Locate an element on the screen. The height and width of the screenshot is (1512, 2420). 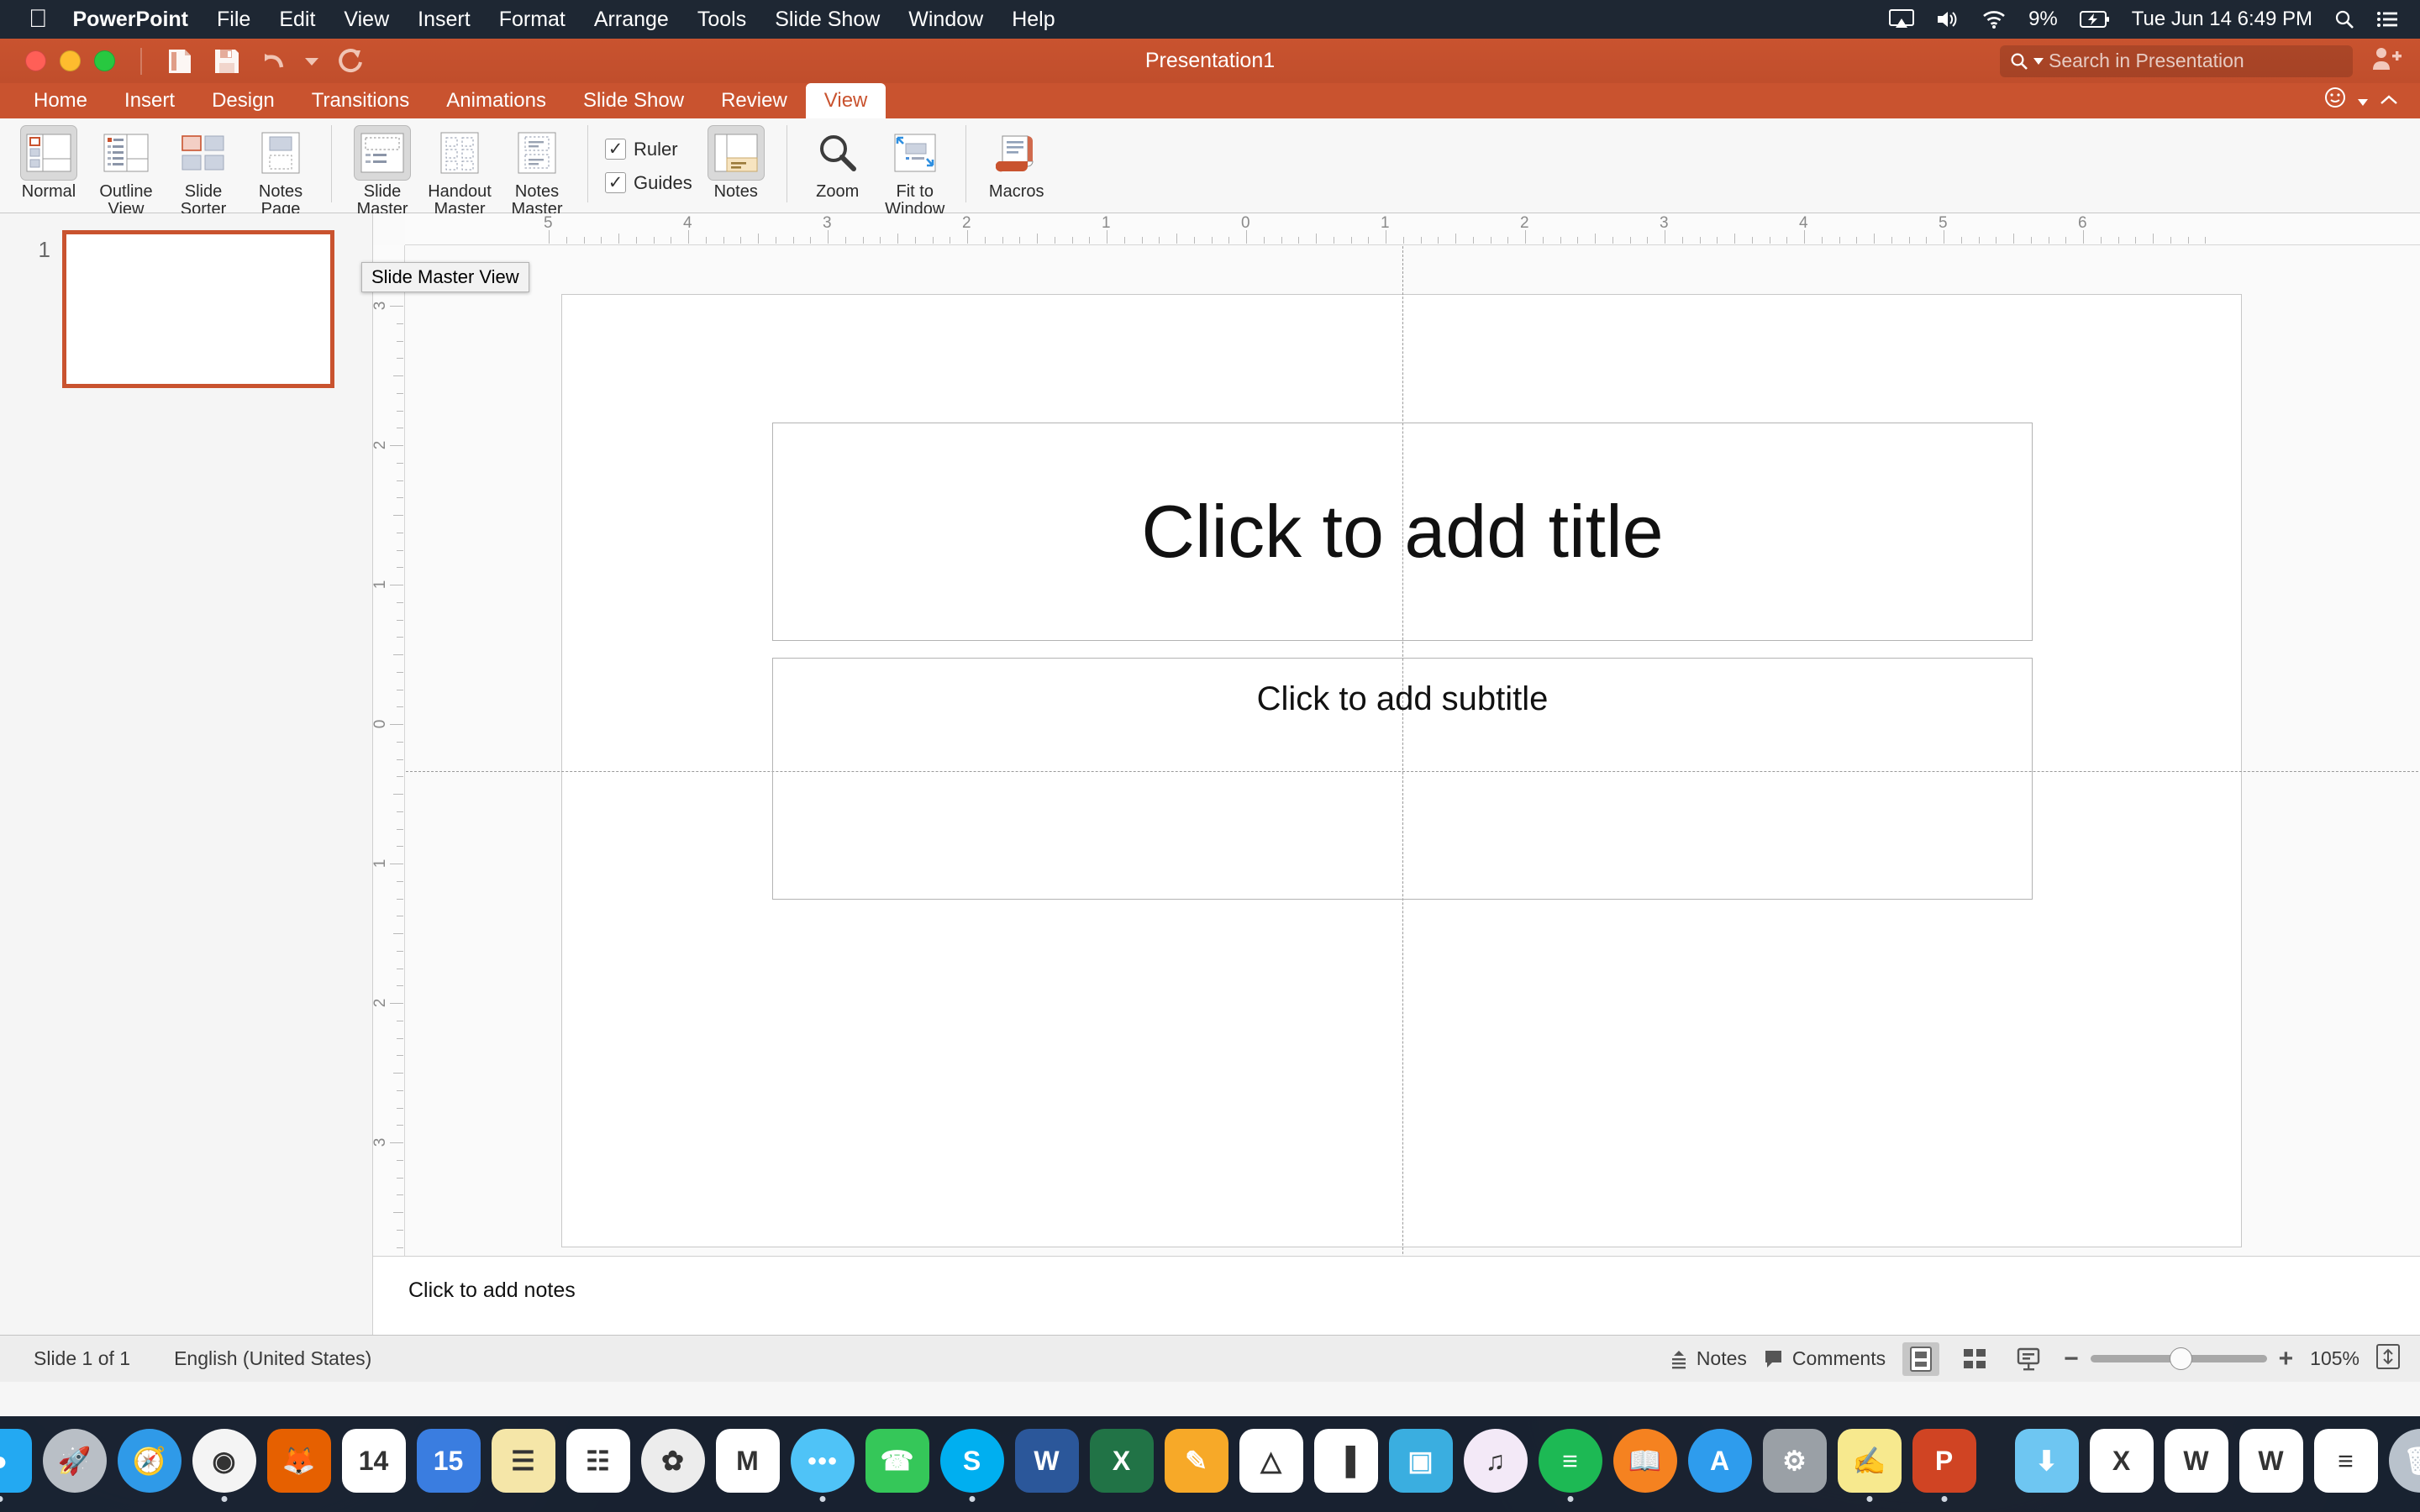
thumbnail-list-item: 1 is located at coordinates (186, 309).